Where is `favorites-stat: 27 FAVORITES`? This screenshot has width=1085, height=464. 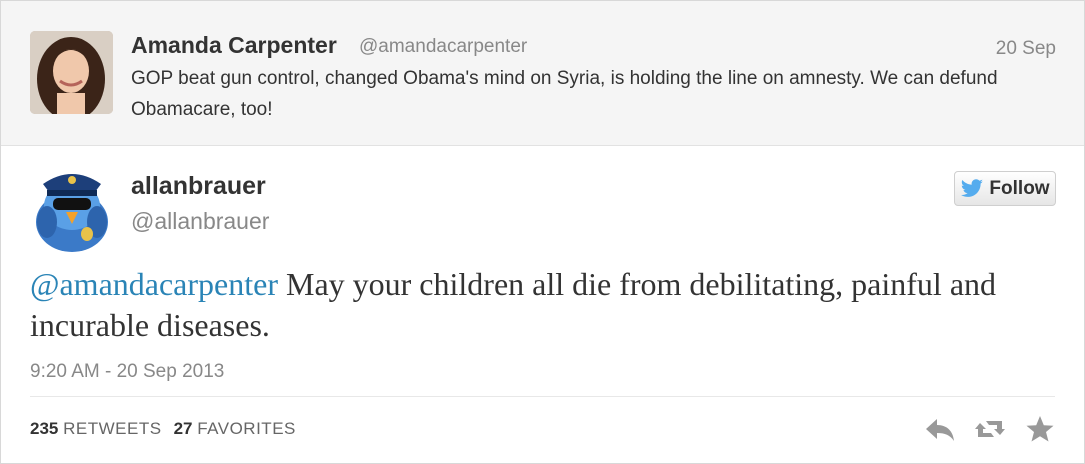 favorites-stat: 27 FAVORITES is located at coordinates (235, 429).